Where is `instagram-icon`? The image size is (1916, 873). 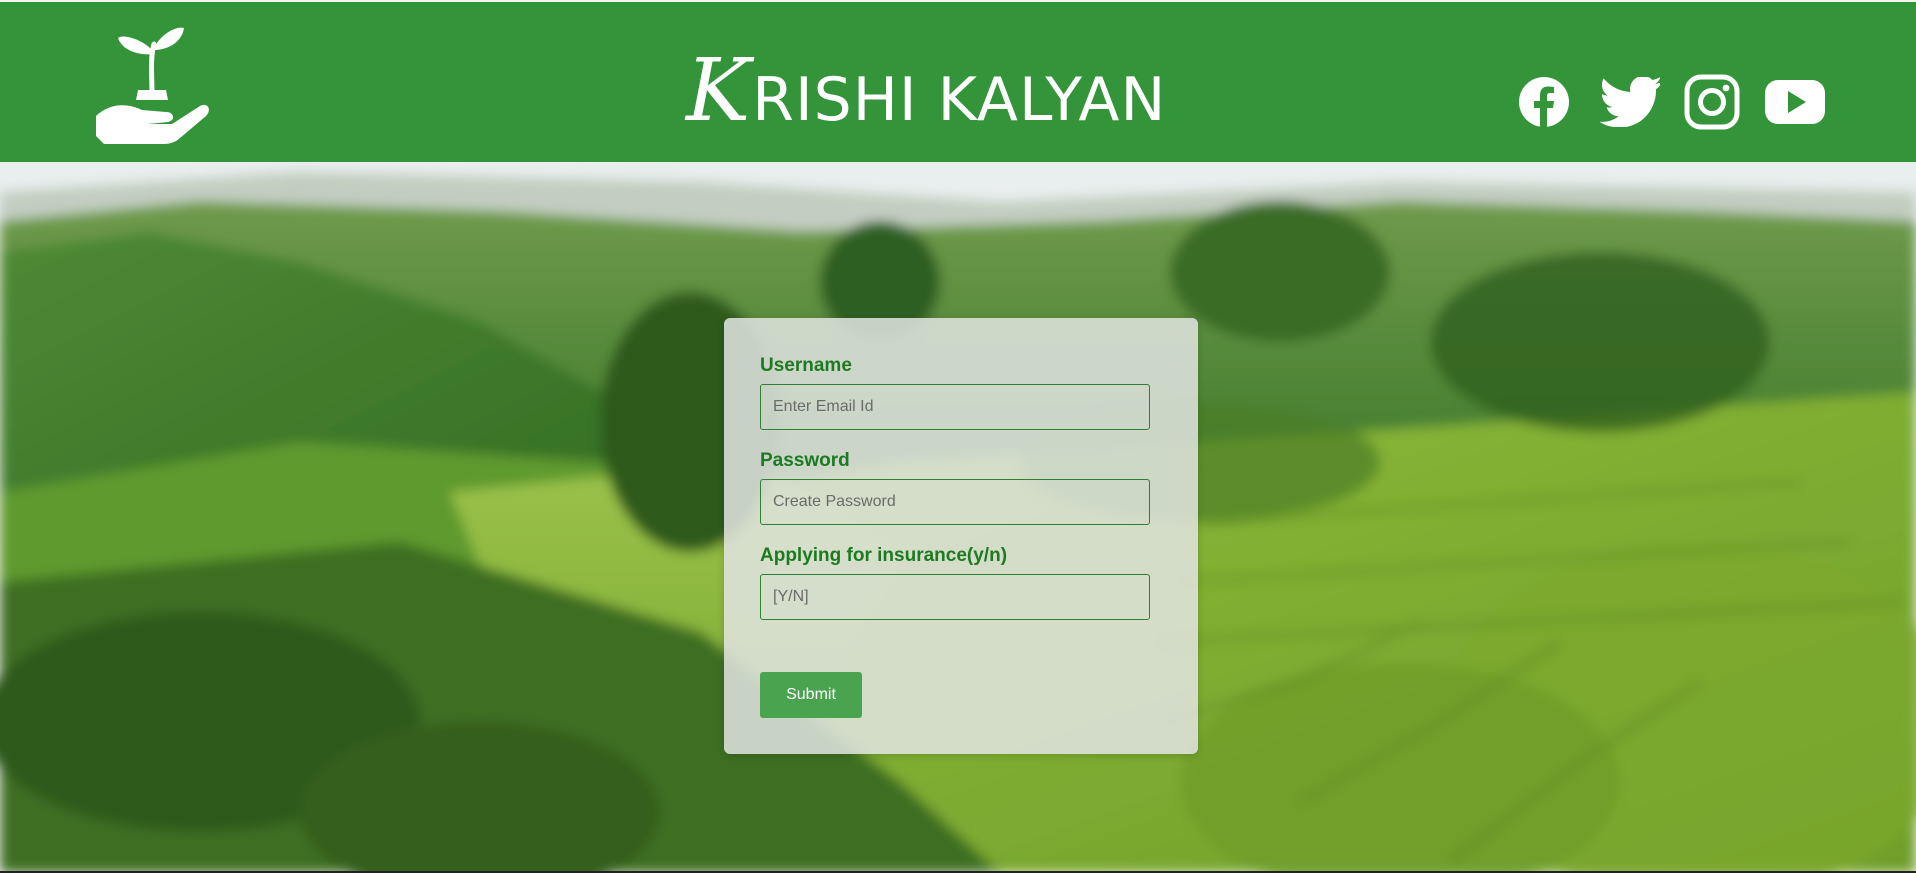 instagram-icon is located at coordinates (1712, 104).